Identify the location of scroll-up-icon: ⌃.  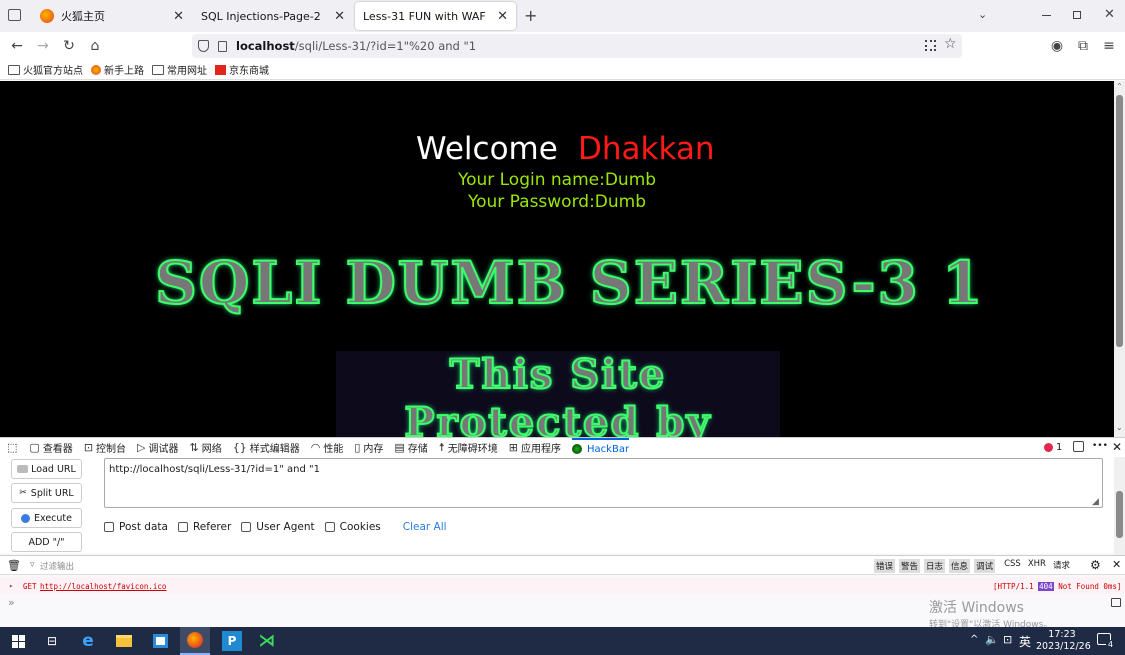
(1119, 86).